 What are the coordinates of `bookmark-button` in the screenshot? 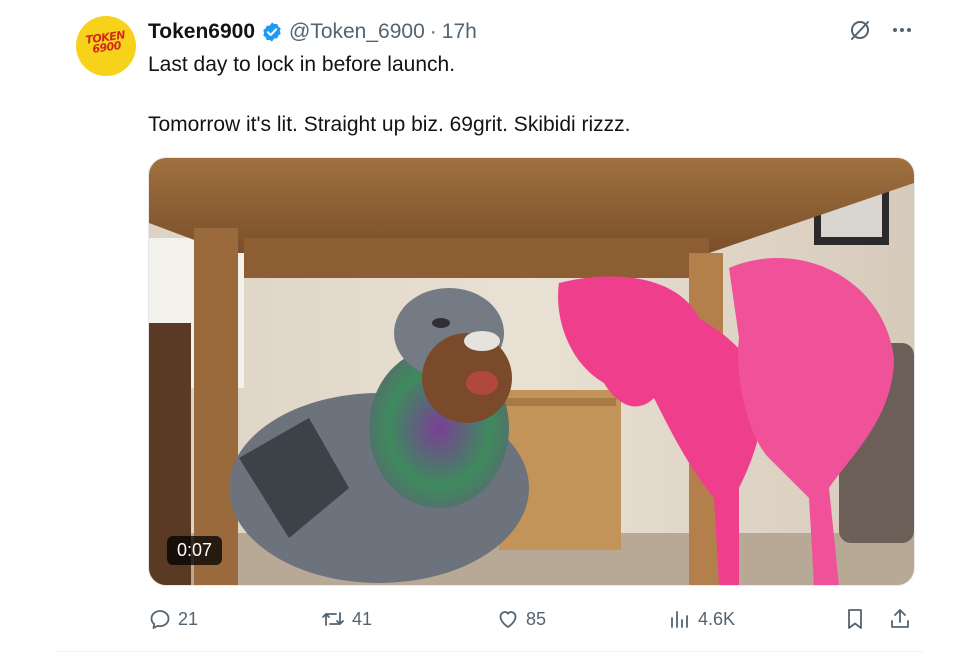 It's located at (855, 619).